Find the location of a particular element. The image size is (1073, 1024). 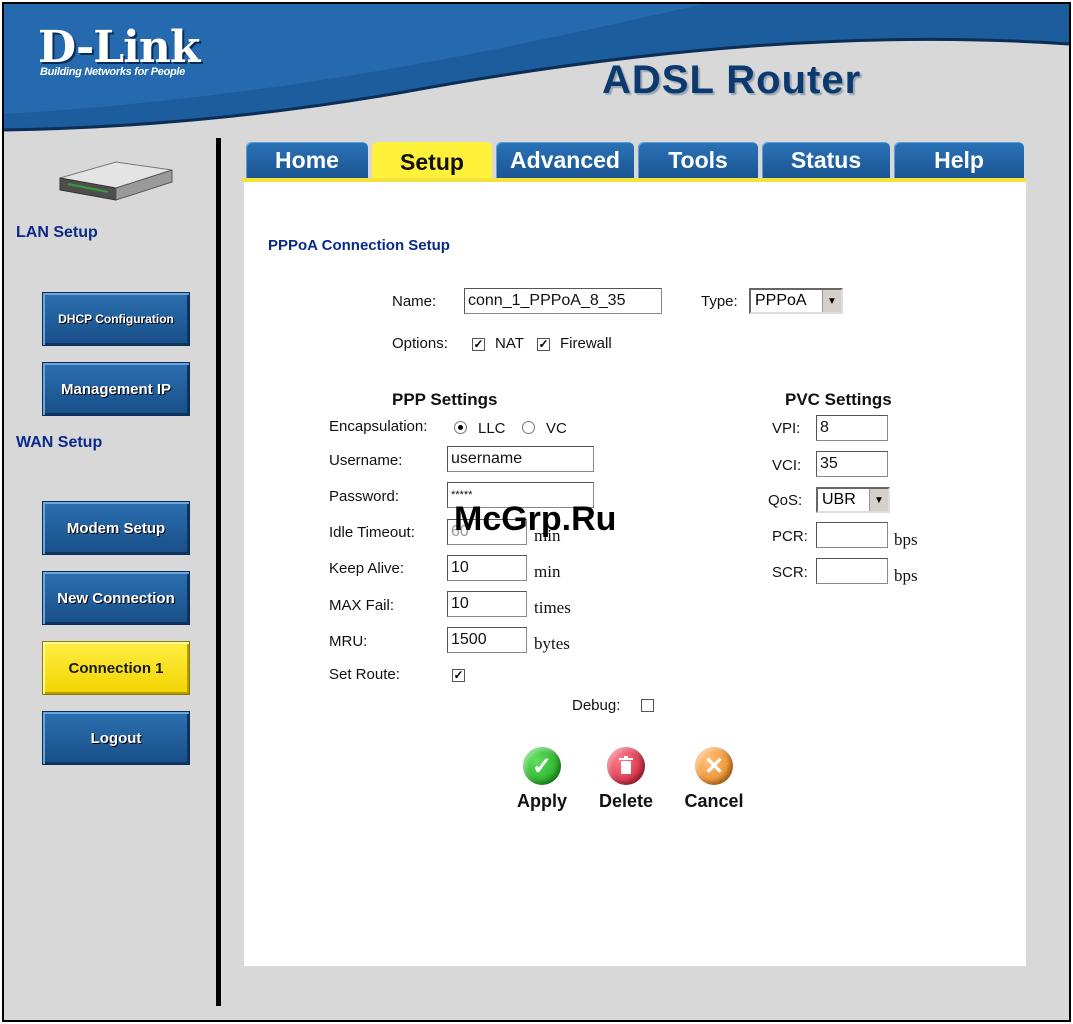

vci-label: VCI: is located at coordinates (787, 465).